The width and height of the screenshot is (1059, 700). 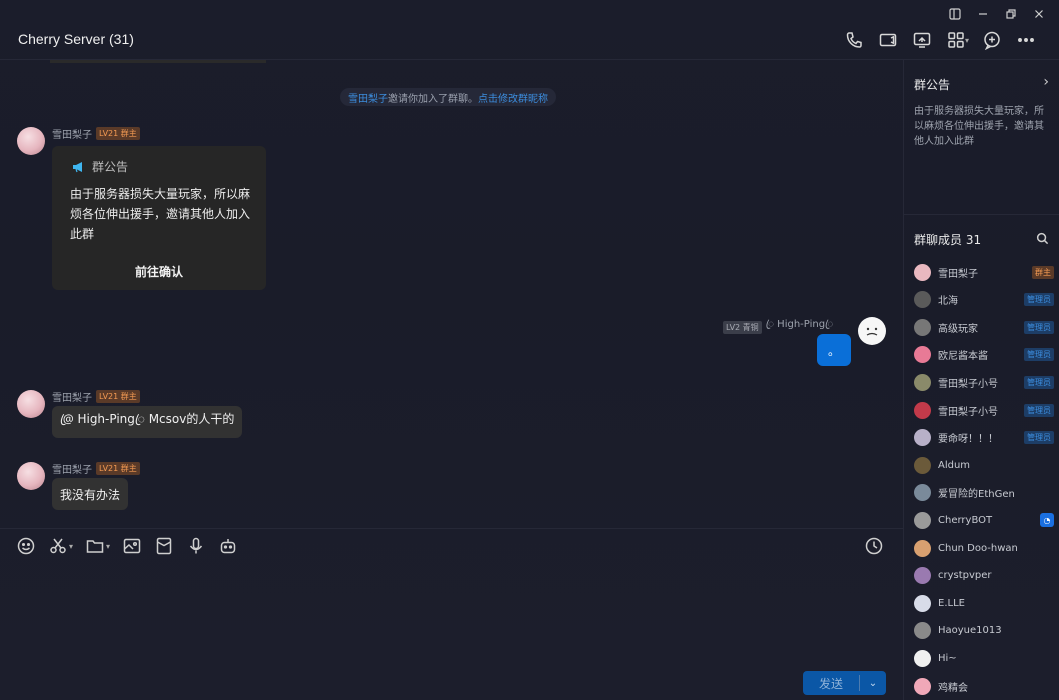 I want to click on pin-window-icon, so click(x=955, y=14).